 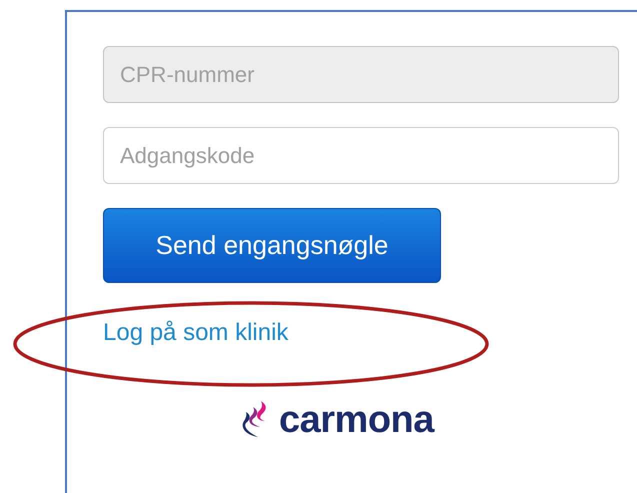 What do you see at coordinates (195, 332) in the screenshot?
I see `clinic-login-link: Log på som klinik` at bounding box center [195, 332].